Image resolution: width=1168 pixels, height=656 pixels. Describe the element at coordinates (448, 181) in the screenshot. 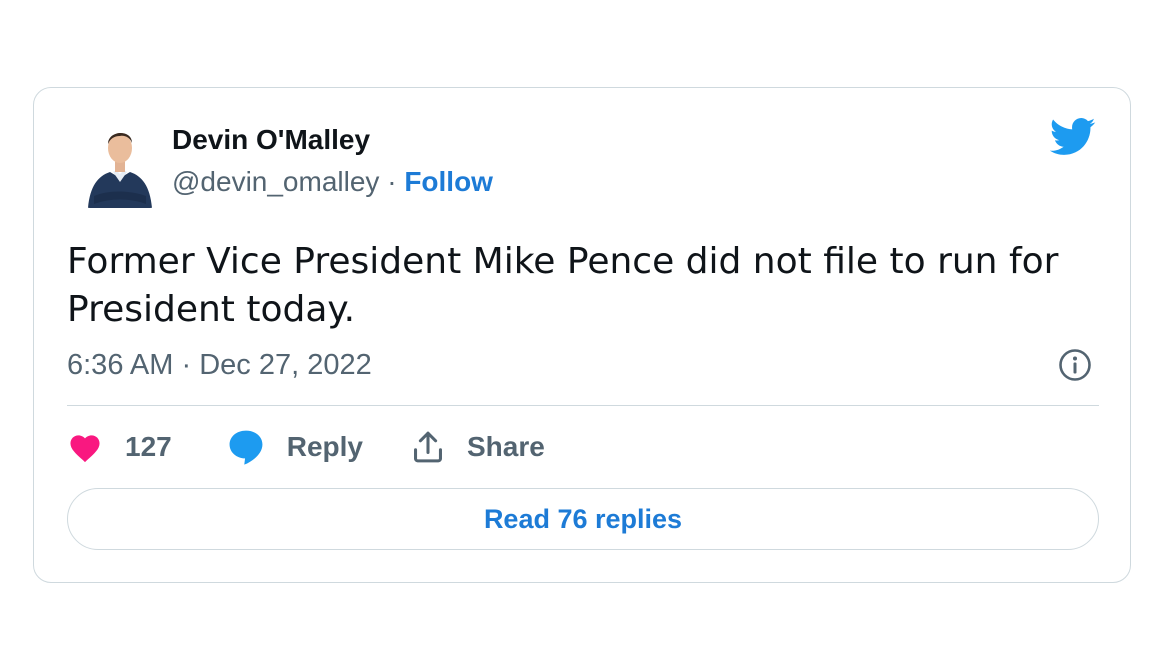

I see `follow-button: Follow` at that location.